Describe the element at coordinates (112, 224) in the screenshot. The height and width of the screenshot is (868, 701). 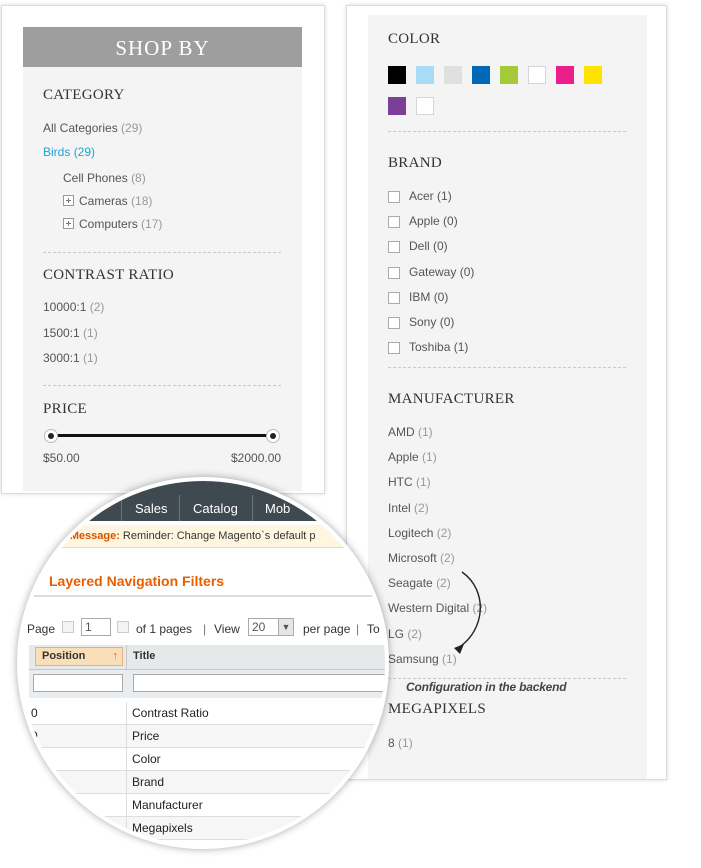
I see `category-item-computers: Computers (17)` at that location.